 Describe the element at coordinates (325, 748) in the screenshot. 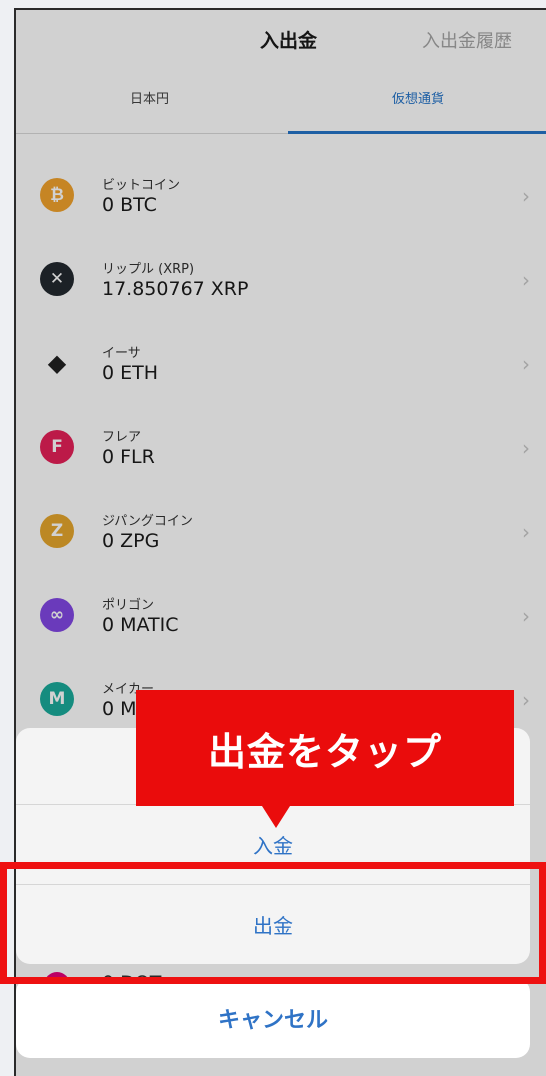

I see `tap-instruction-callout: 出金をタップ` at that location.